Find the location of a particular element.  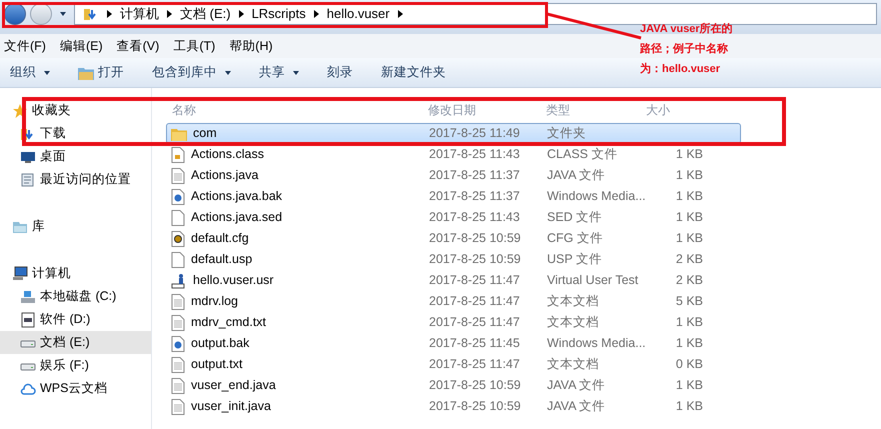

toolbar-button: 打开 is located at coordinates (101, 72).